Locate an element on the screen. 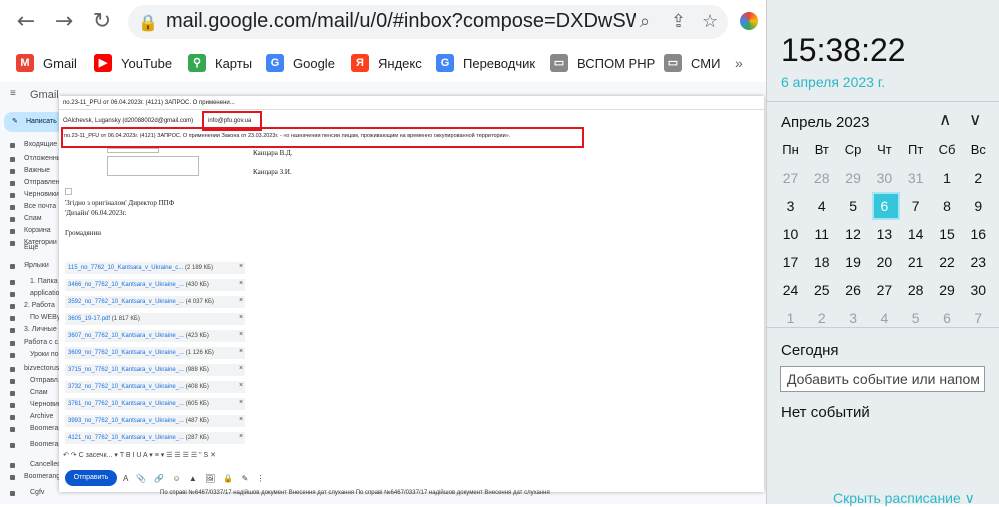 The image size is (999, 507). calendar-day: 12 is located at coordinates (853, 234).